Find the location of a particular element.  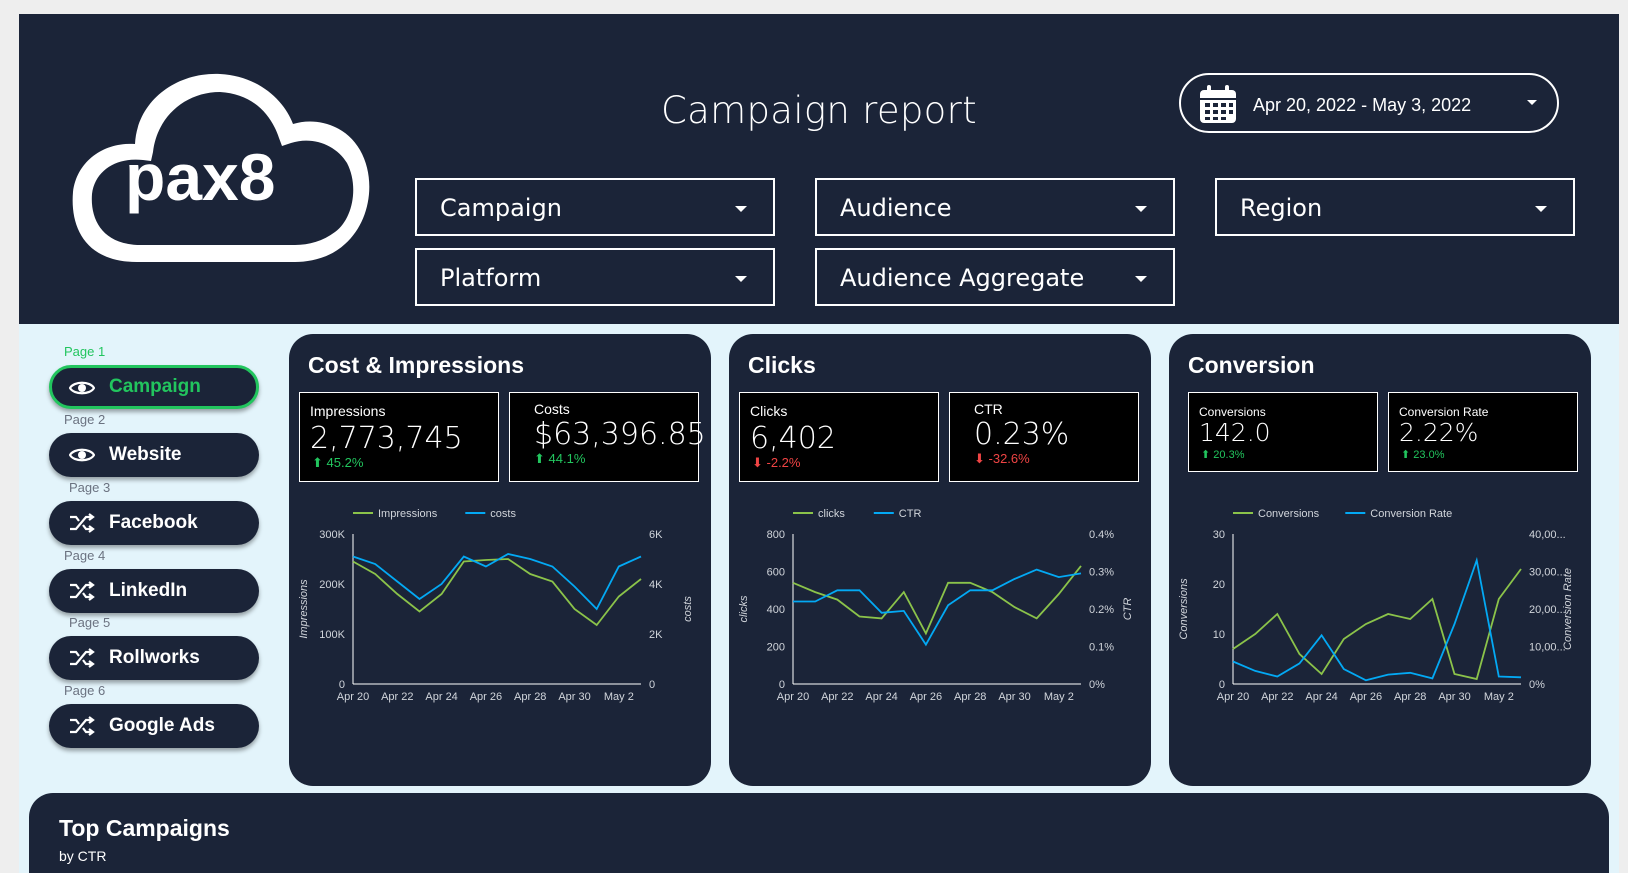

kpi-value: 2,773,745 is located at coordinates (386, 438).